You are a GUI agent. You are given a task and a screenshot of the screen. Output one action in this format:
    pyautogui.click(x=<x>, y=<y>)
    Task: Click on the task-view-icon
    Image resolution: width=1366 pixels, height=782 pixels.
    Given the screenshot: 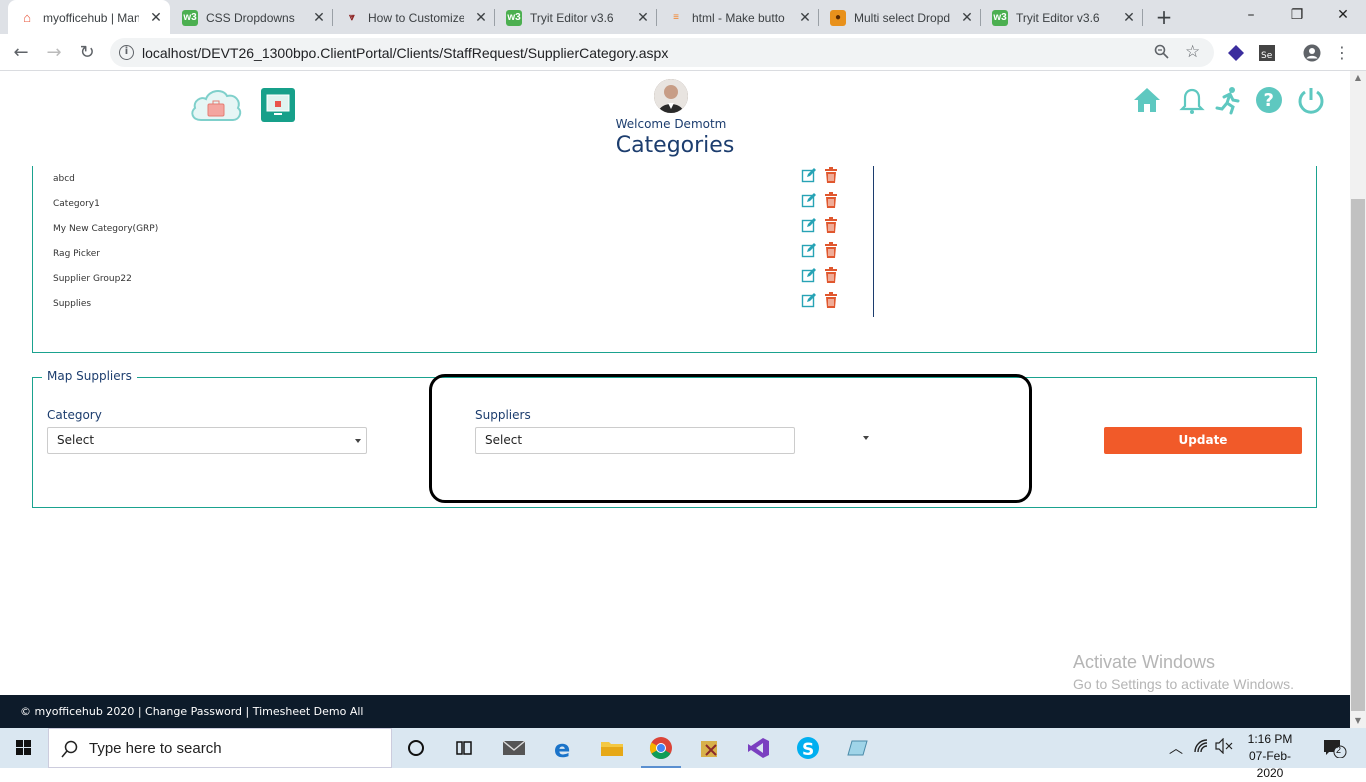 What is the action you would take?
    pyautogui.click(x=464, y=748)
    